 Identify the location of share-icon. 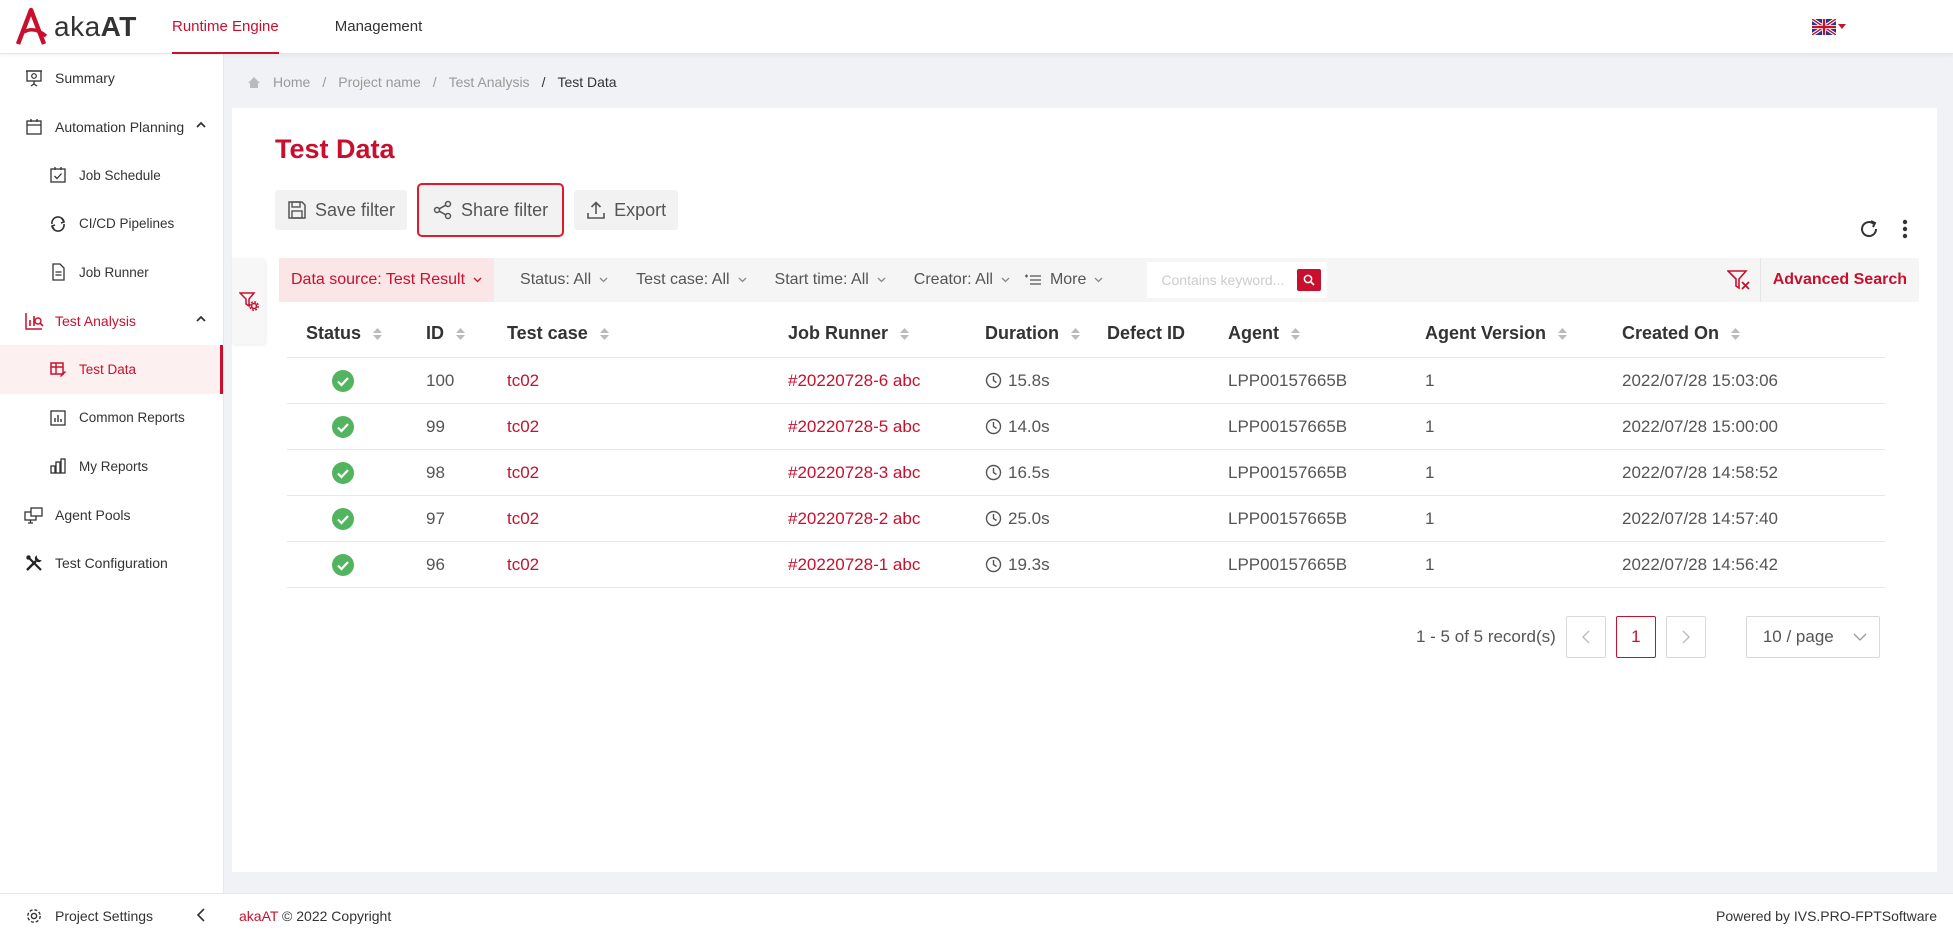
(442, 210).